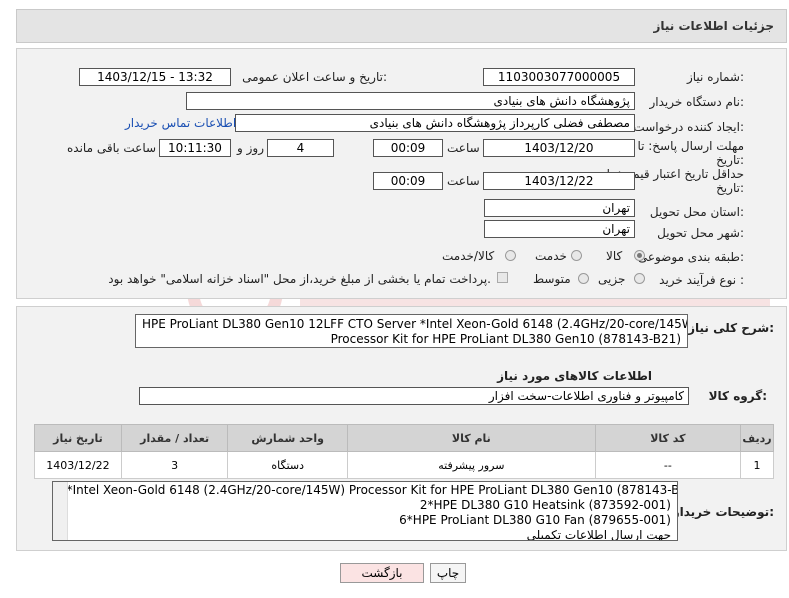 The image size is (789, 598). What do you see at coordinates (408, 181) in the screenshot?
I see `validity-time-field: 00:09` at bounding box center [408, 181].